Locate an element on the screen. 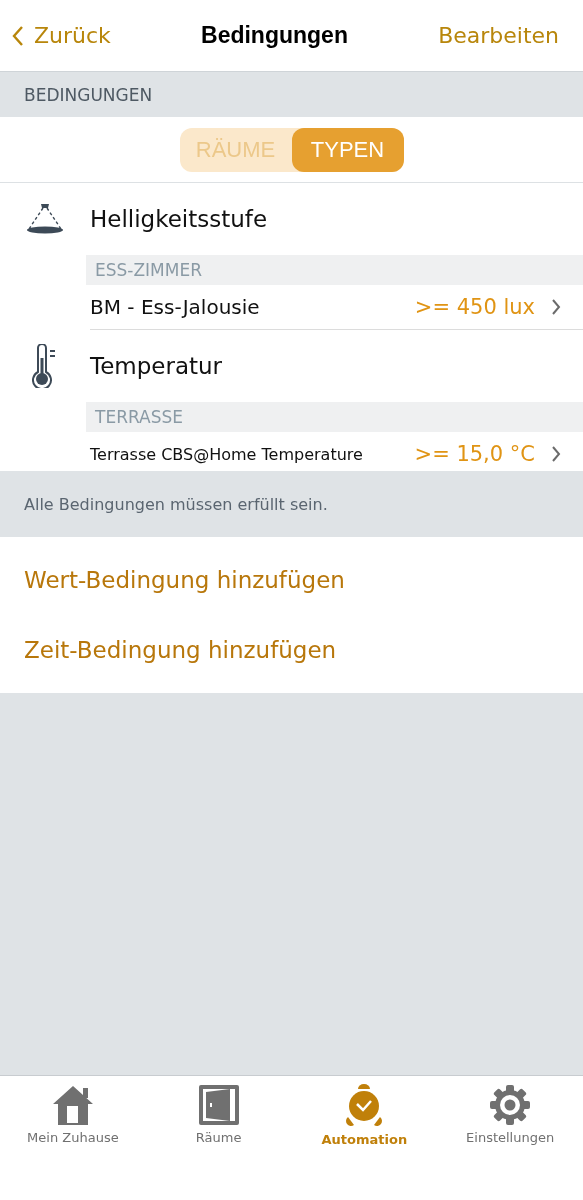  condition-row: BM - Ess-Jalousie >= 450 lux is located at coordinates (336, 307).